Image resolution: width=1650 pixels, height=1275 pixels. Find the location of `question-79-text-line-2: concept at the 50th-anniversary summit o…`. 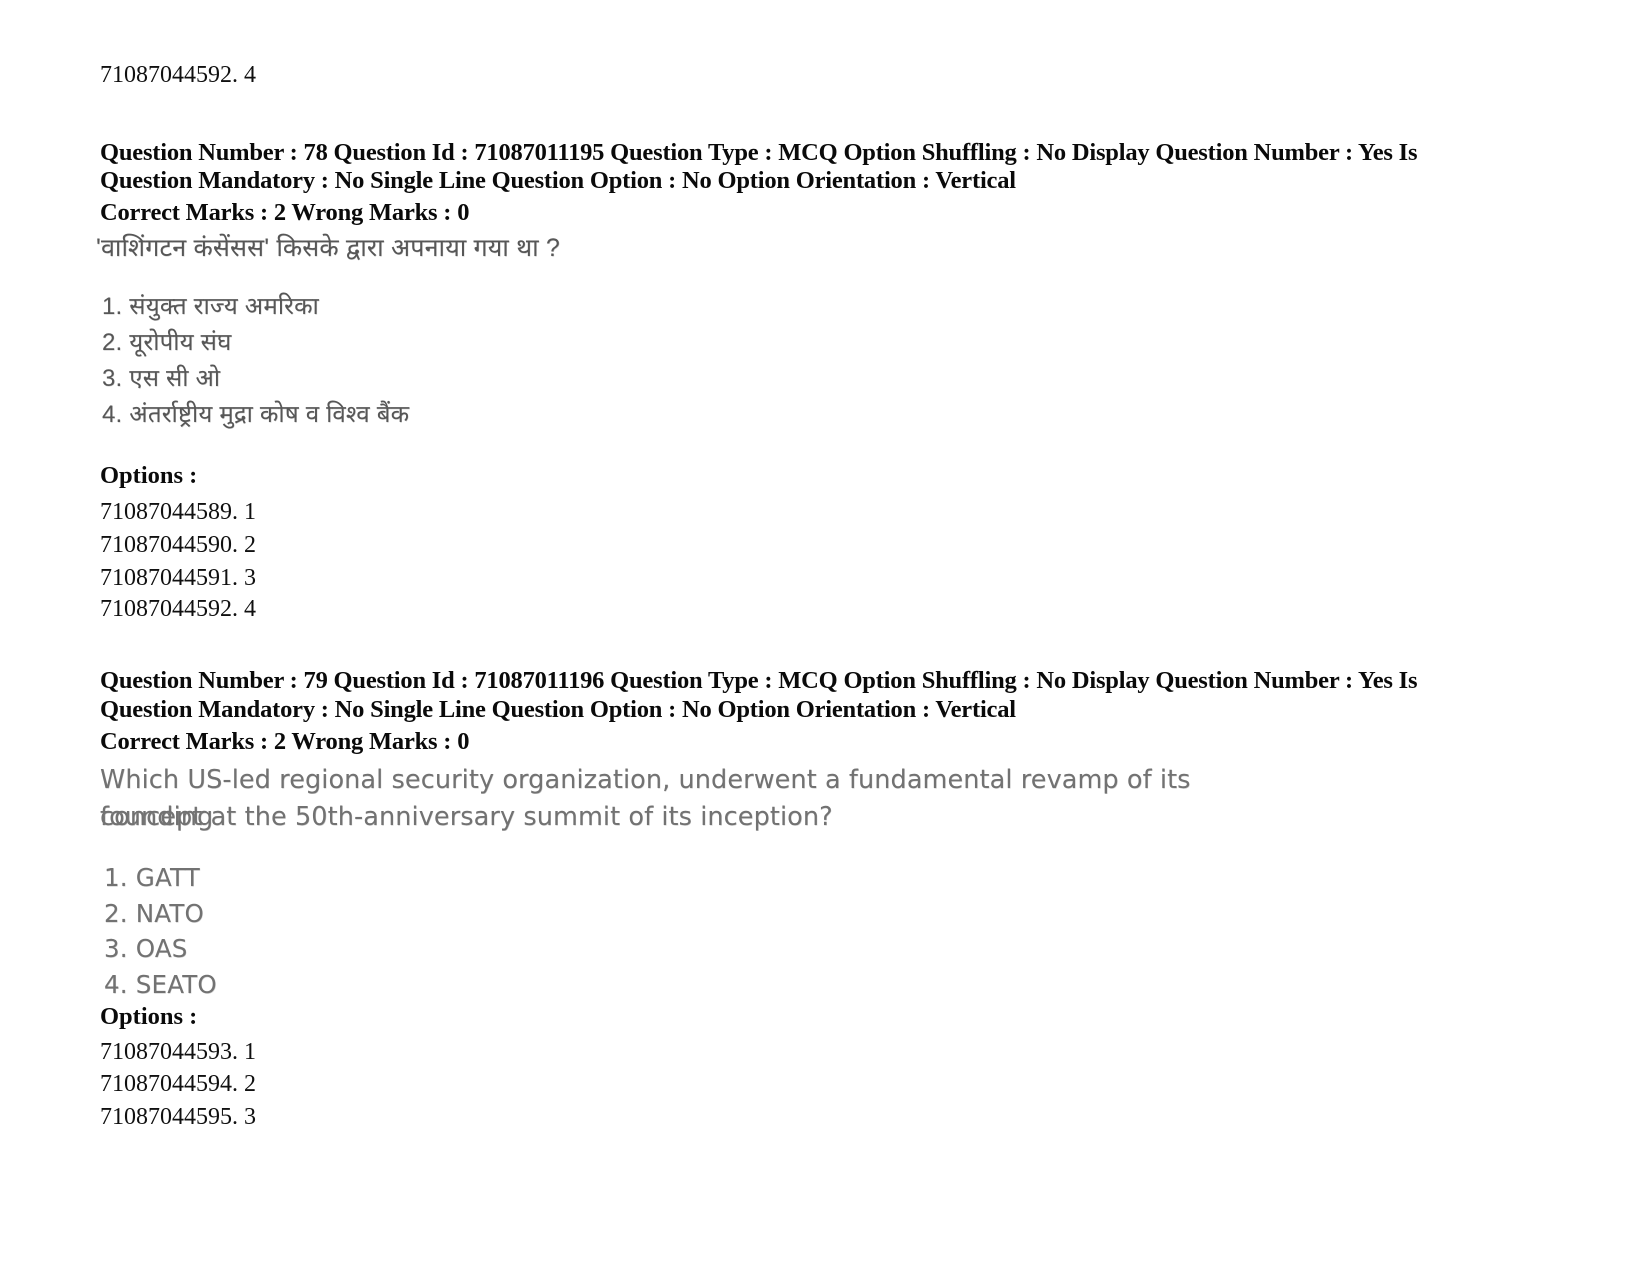

question-79-text-line-2: concept at the 50th-anniversary summit o… is located at coordinates (466, 817).